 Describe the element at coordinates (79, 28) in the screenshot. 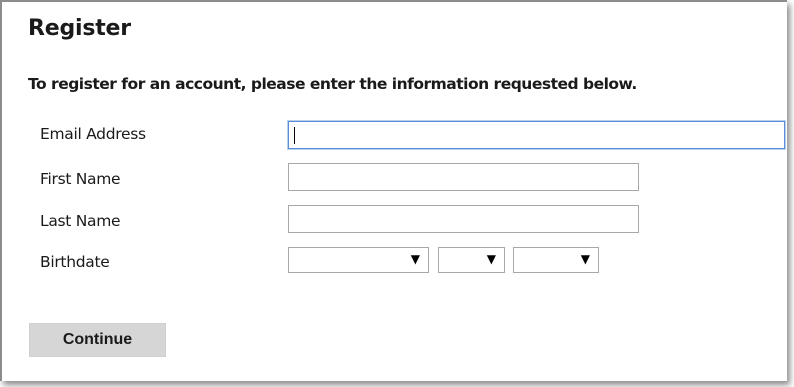

I see `page-title: Register` at that location.